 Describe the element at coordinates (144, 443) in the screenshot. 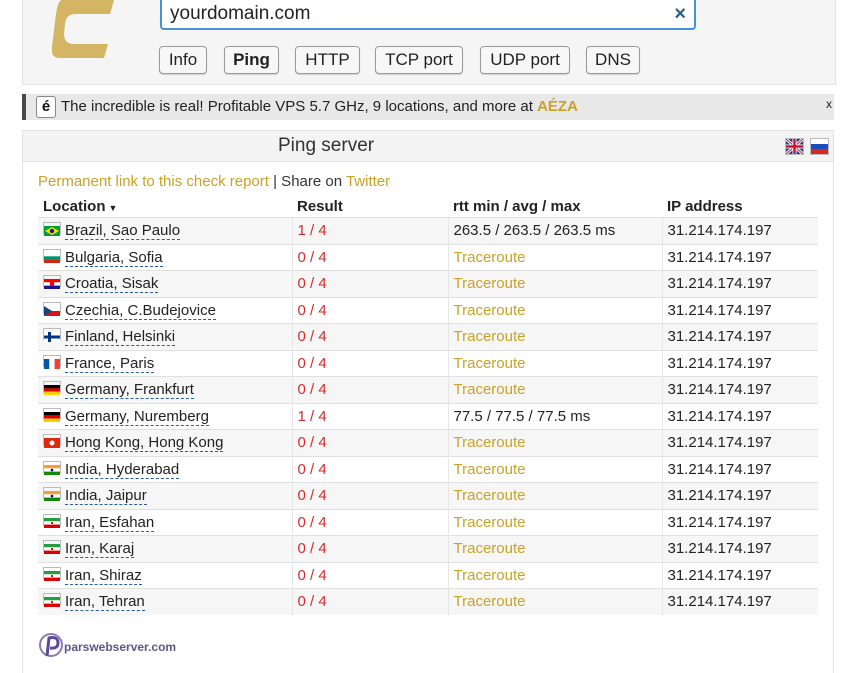

I see `location-link: Hong Kong, Hong Kong` at that location.